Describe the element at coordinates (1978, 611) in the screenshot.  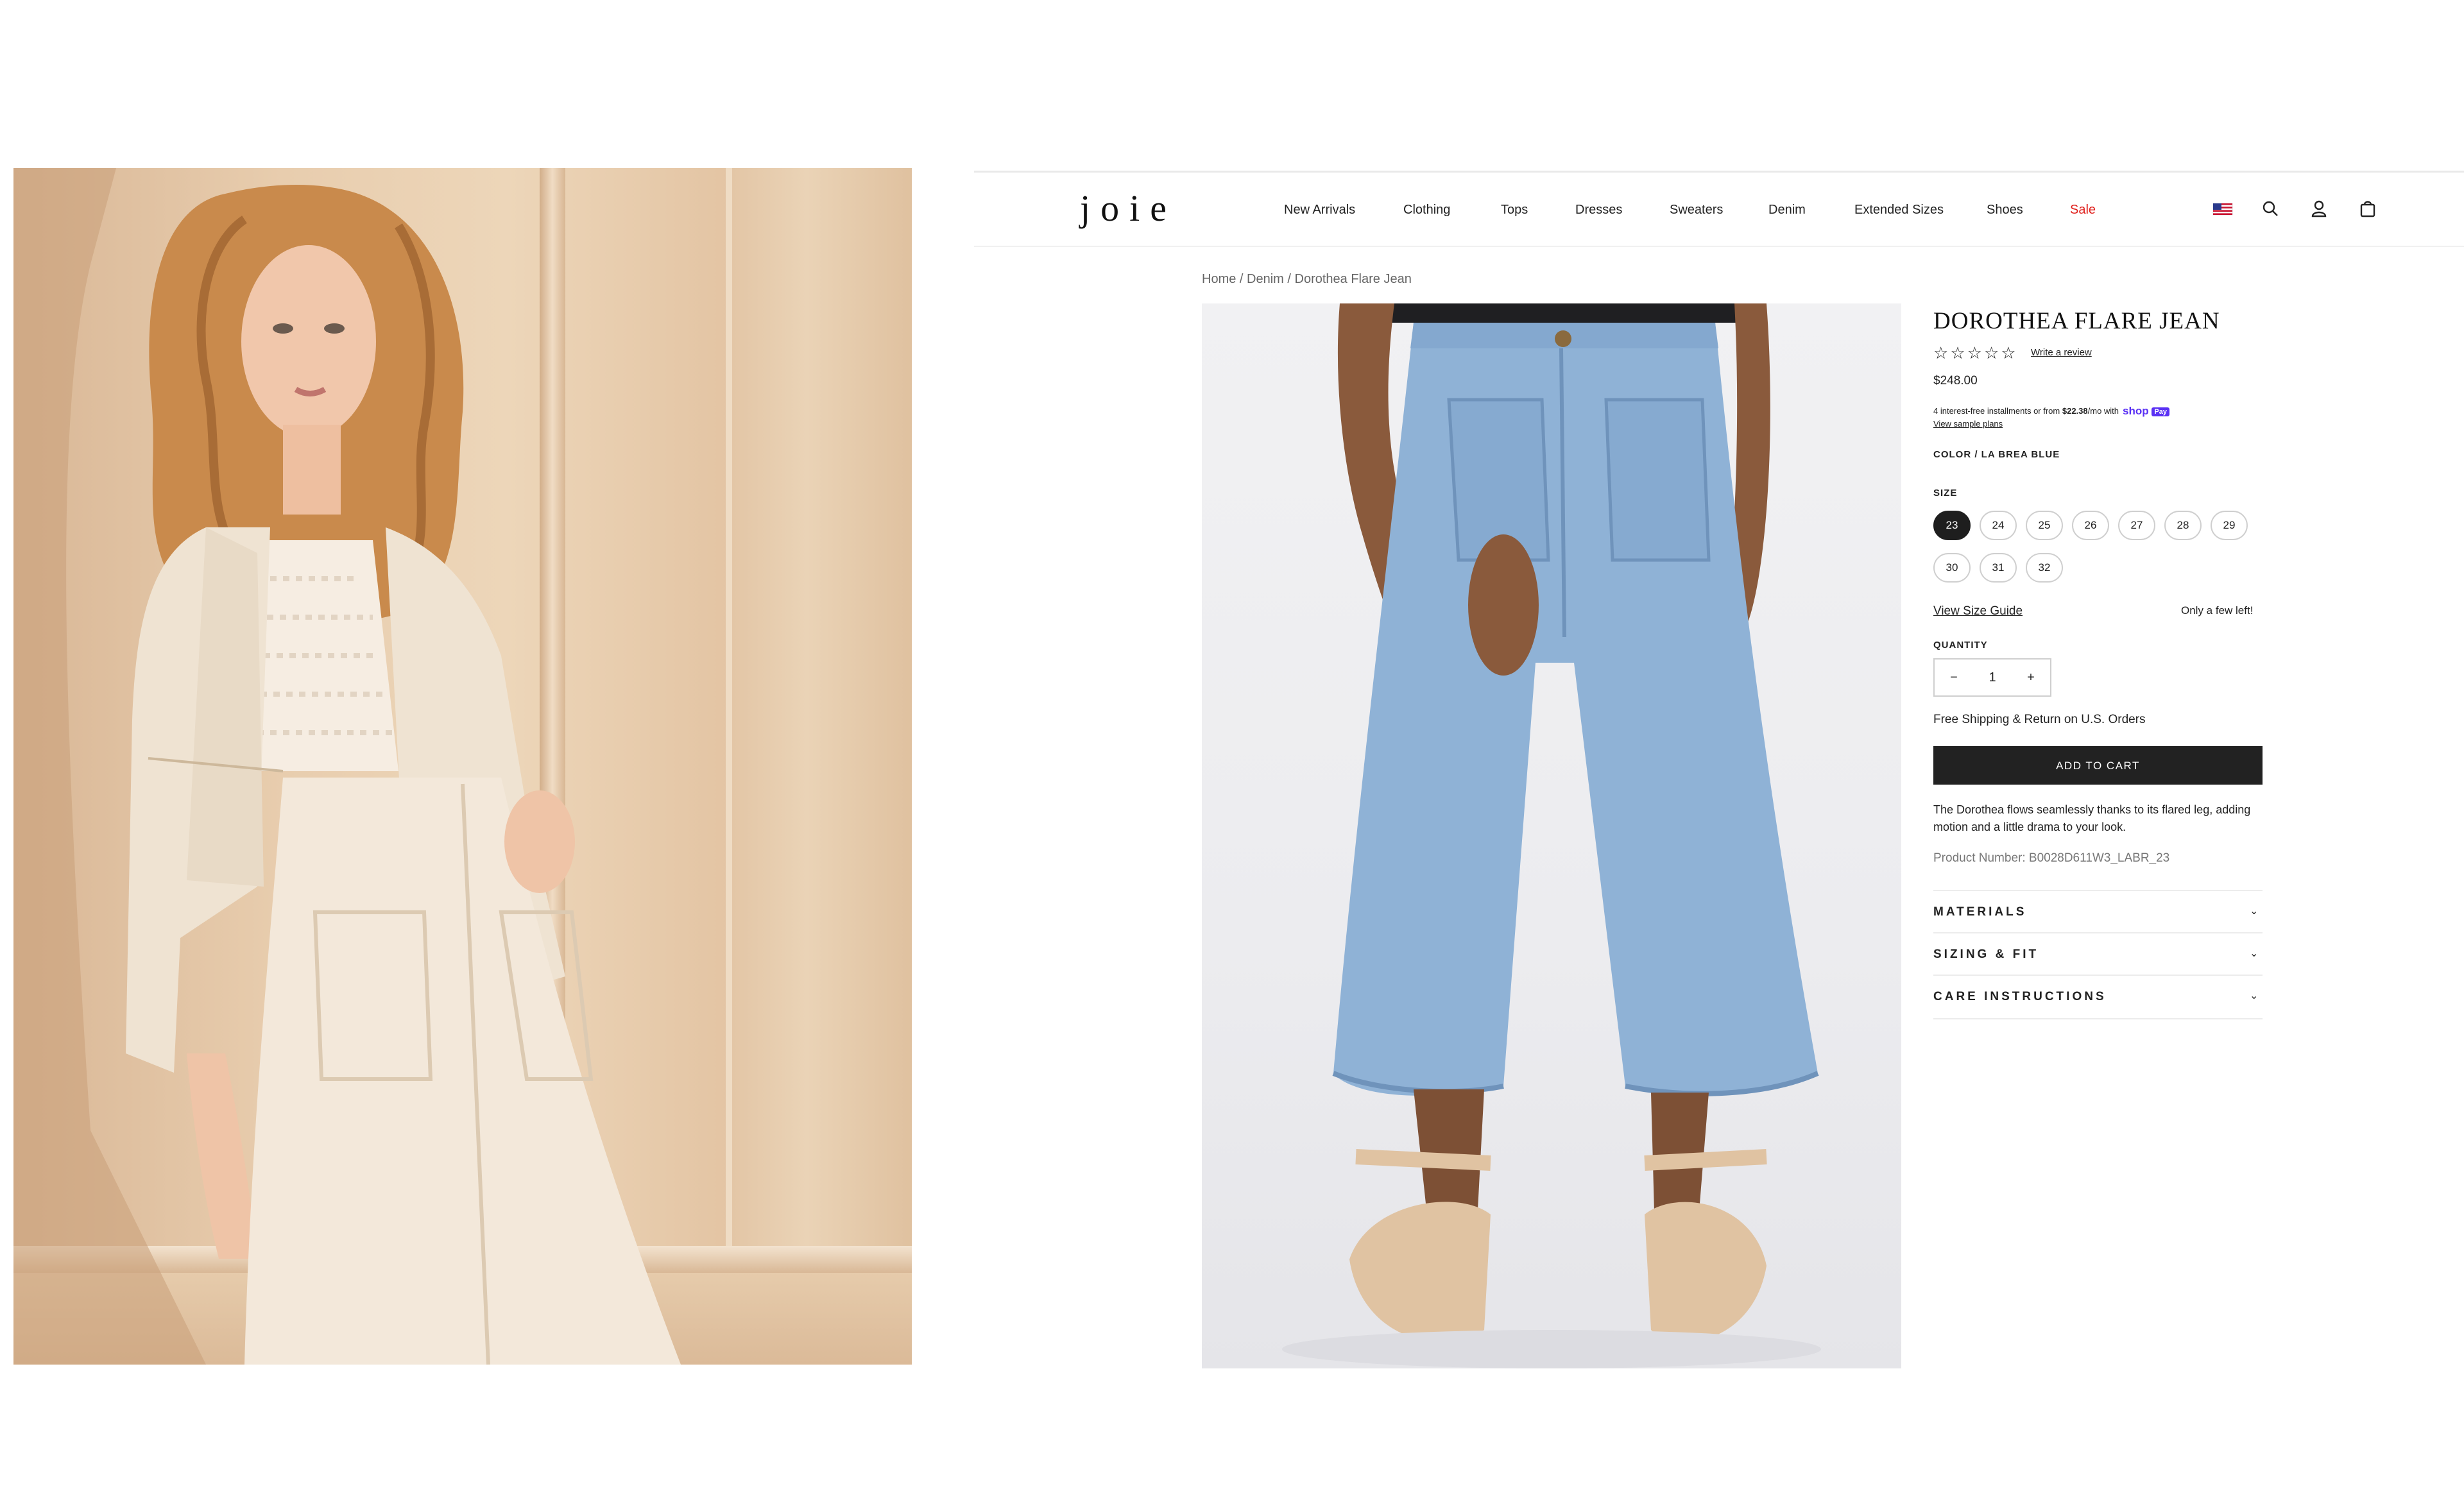
I see `size-guide-link: View Size Guide` at that location.